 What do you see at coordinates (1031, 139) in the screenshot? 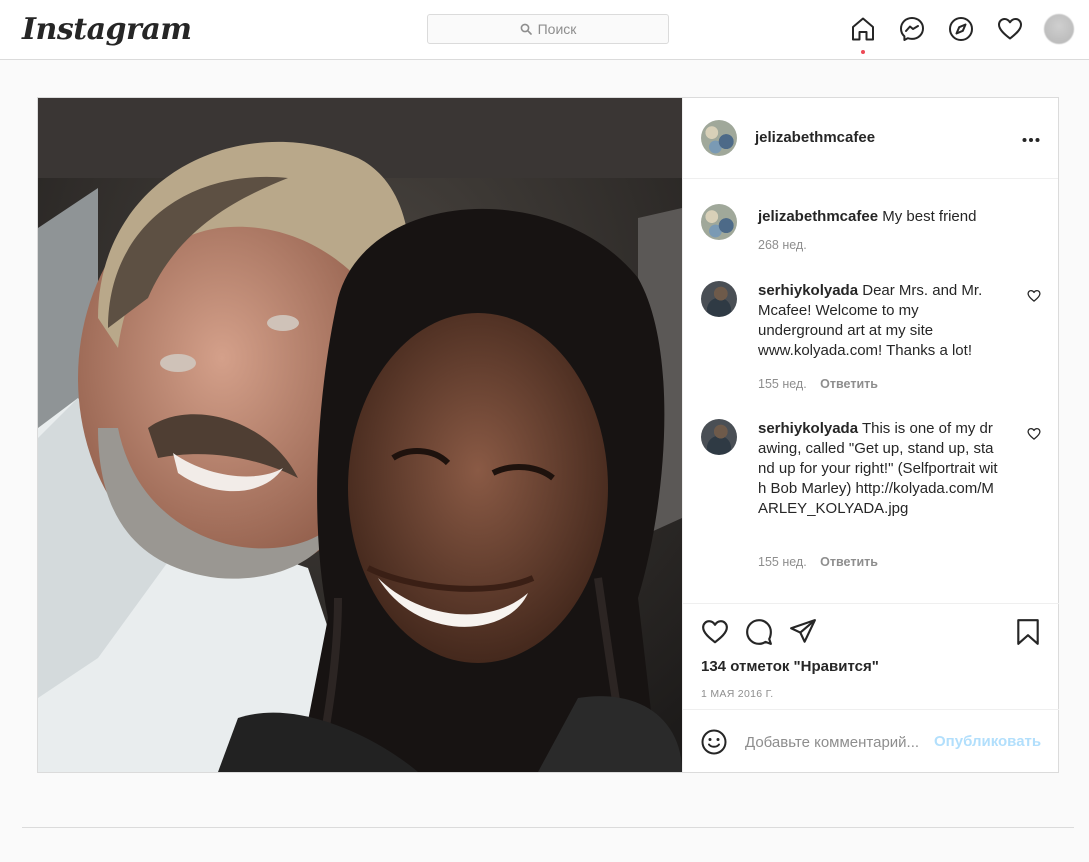
I see `more-options-icon` at bounding box center [1031, 139].